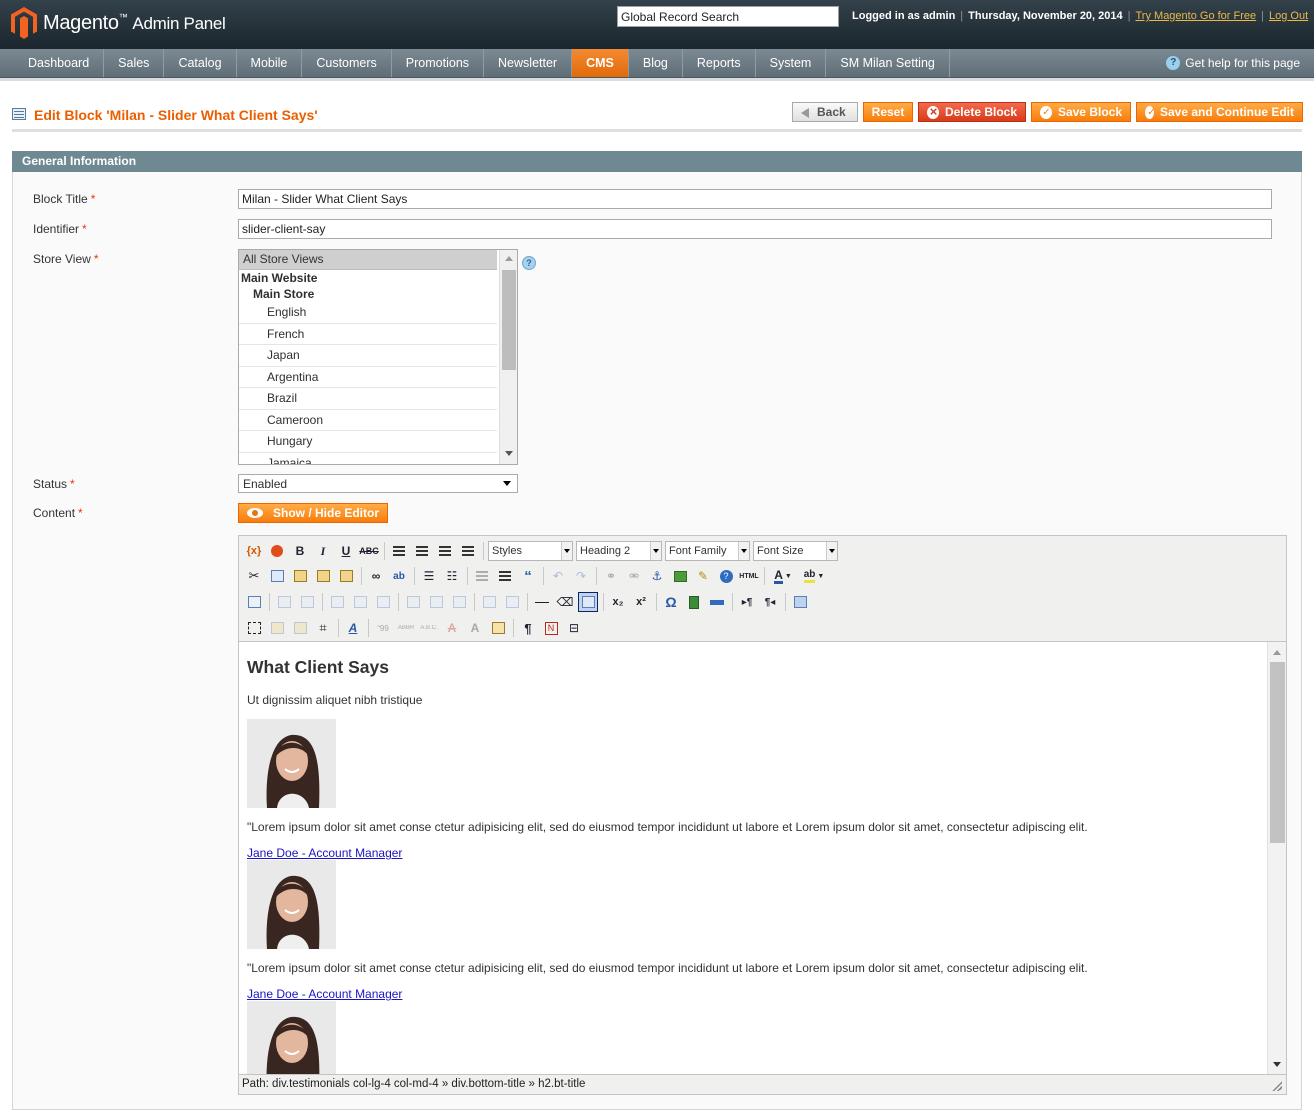 The height and width of the screenshot is (1118, 1314). I want to click on nav-item-newsletter: Newsletter, so click(528, 63).